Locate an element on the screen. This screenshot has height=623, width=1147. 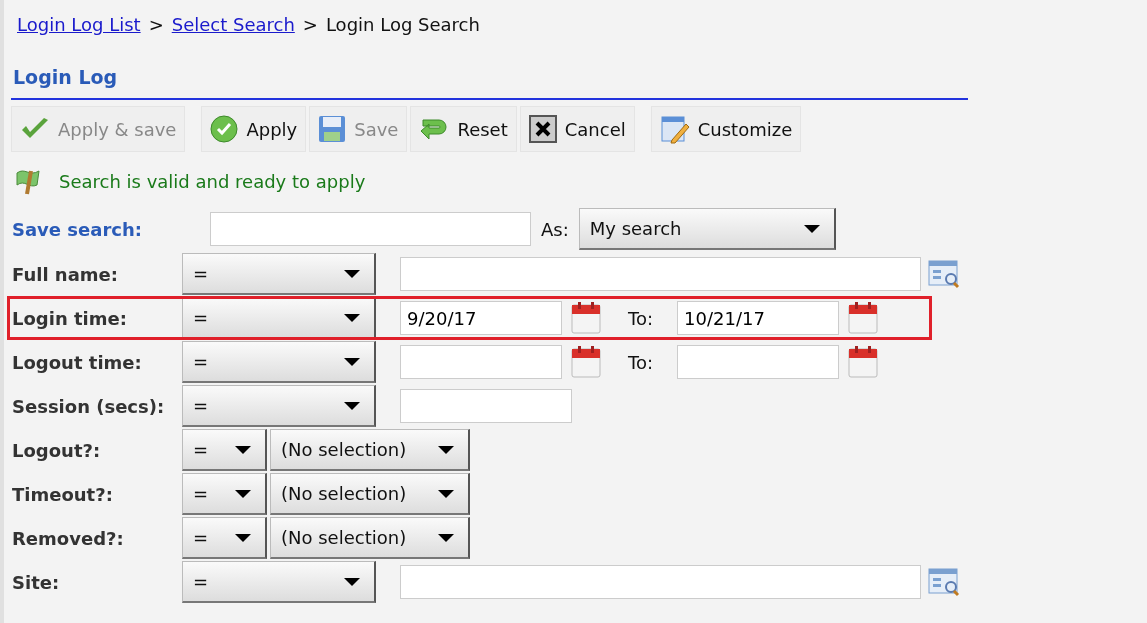
toolbar-button: Customize is located at coordinates (726, 129).